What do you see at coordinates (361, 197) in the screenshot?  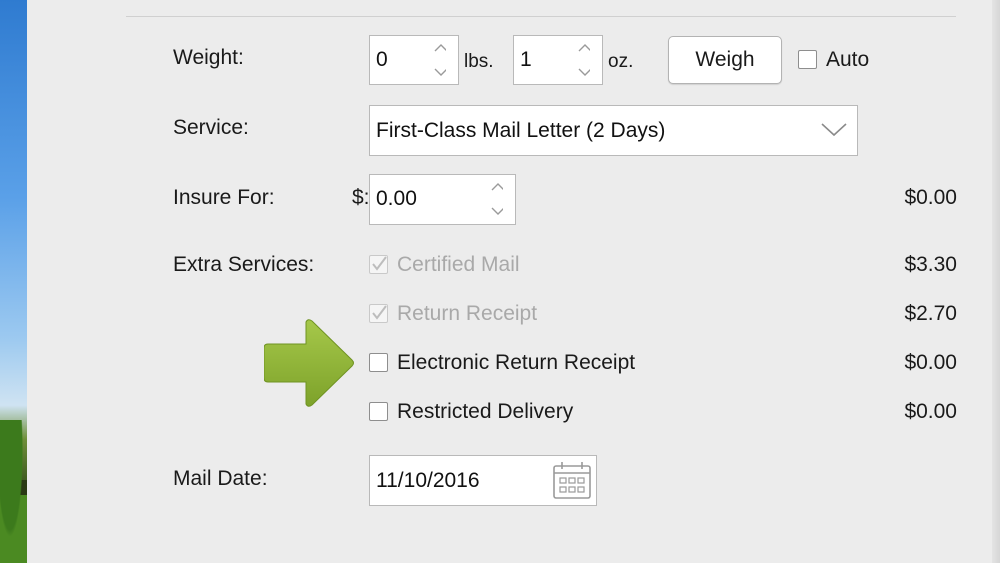 I see `insure-currency-label: $:` at bounding box center [361, 197].